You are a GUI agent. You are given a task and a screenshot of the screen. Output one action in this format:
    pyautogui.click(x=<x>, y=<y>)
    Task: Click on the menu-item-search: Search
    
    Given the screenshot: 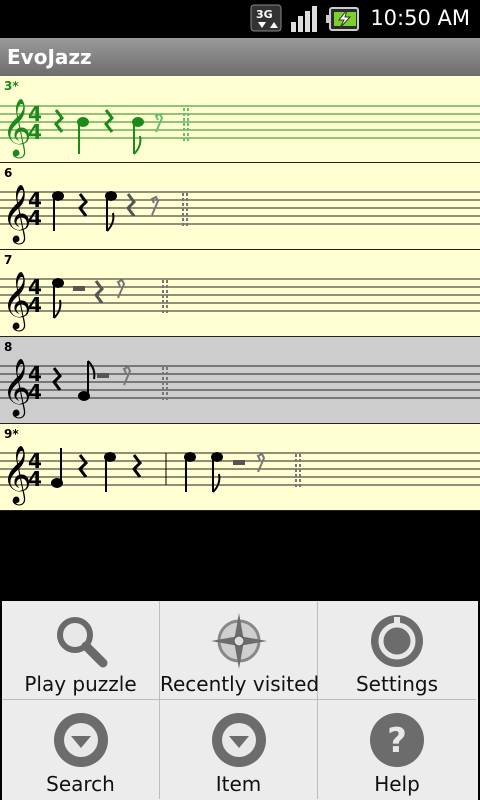 What is the action you would take?
    pyautogui.click(x=81, y=749)
    